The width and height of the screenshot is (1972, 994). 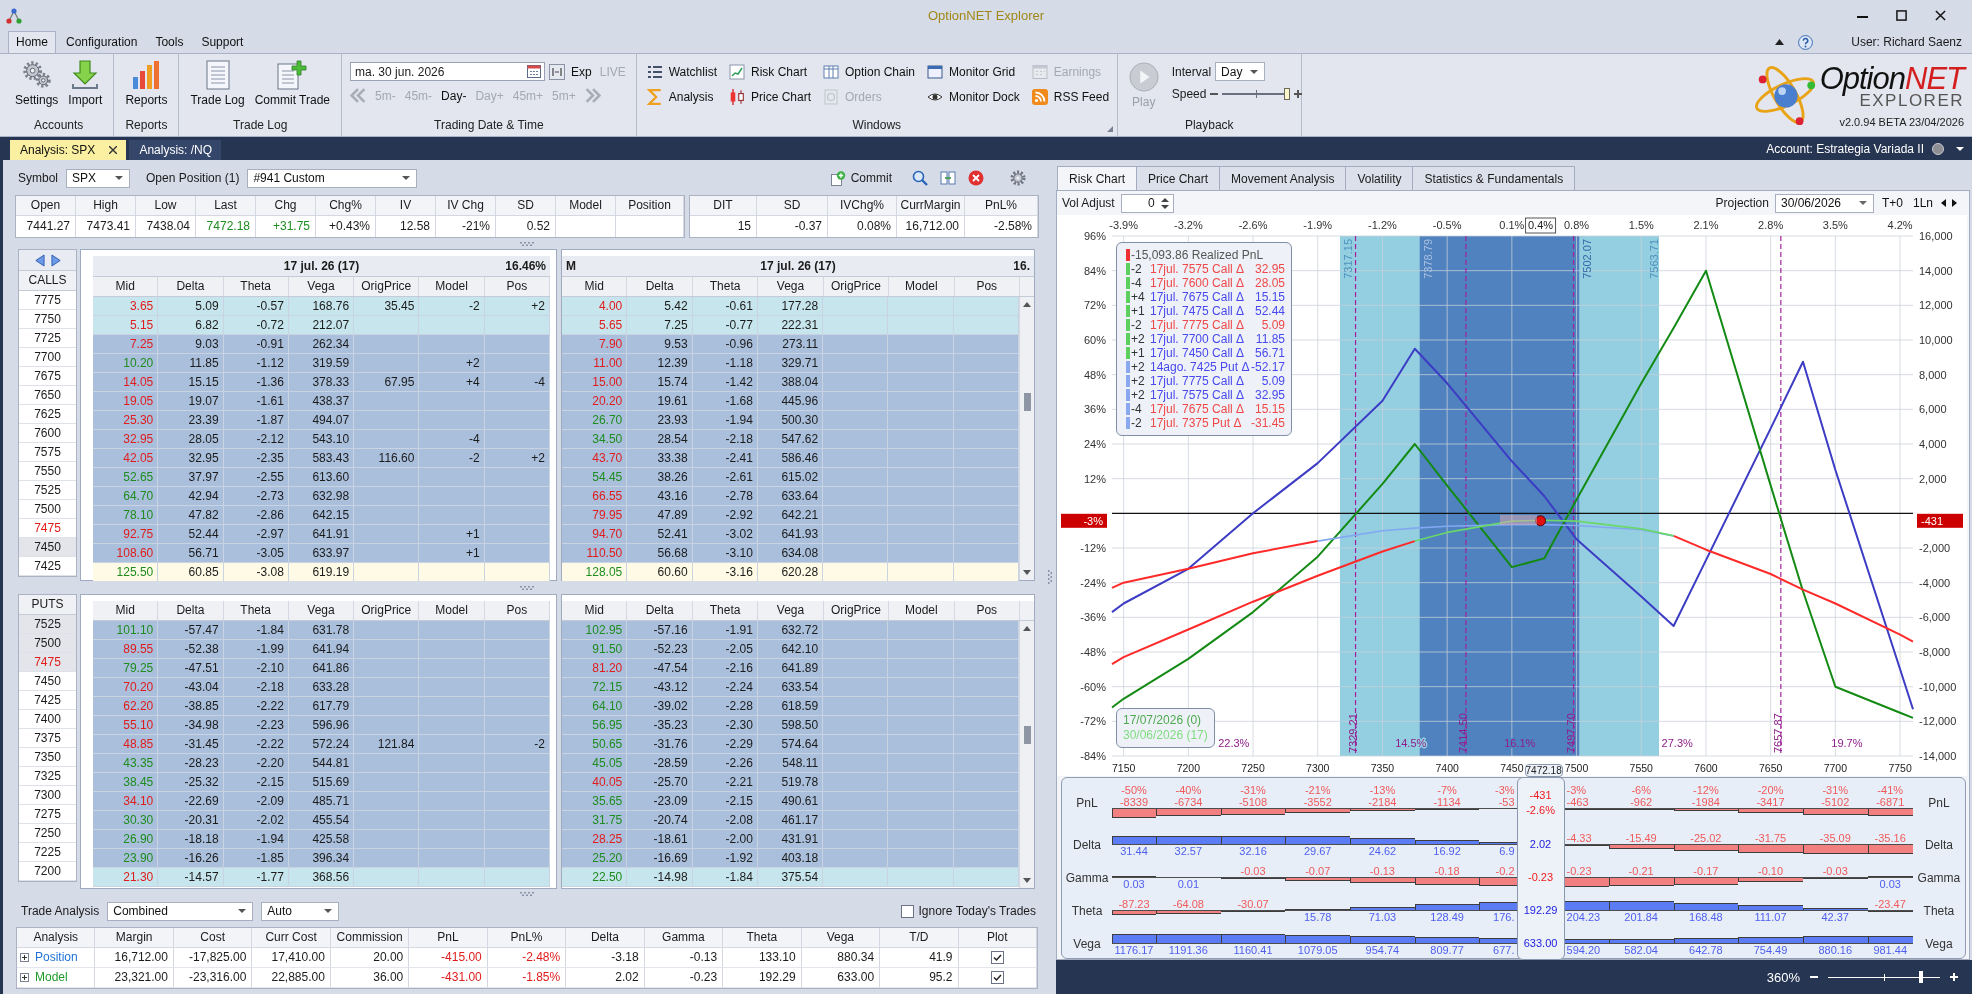 I want to click on projection-date-dropdown: 30/06/2026, so click(x=1824, y=203).